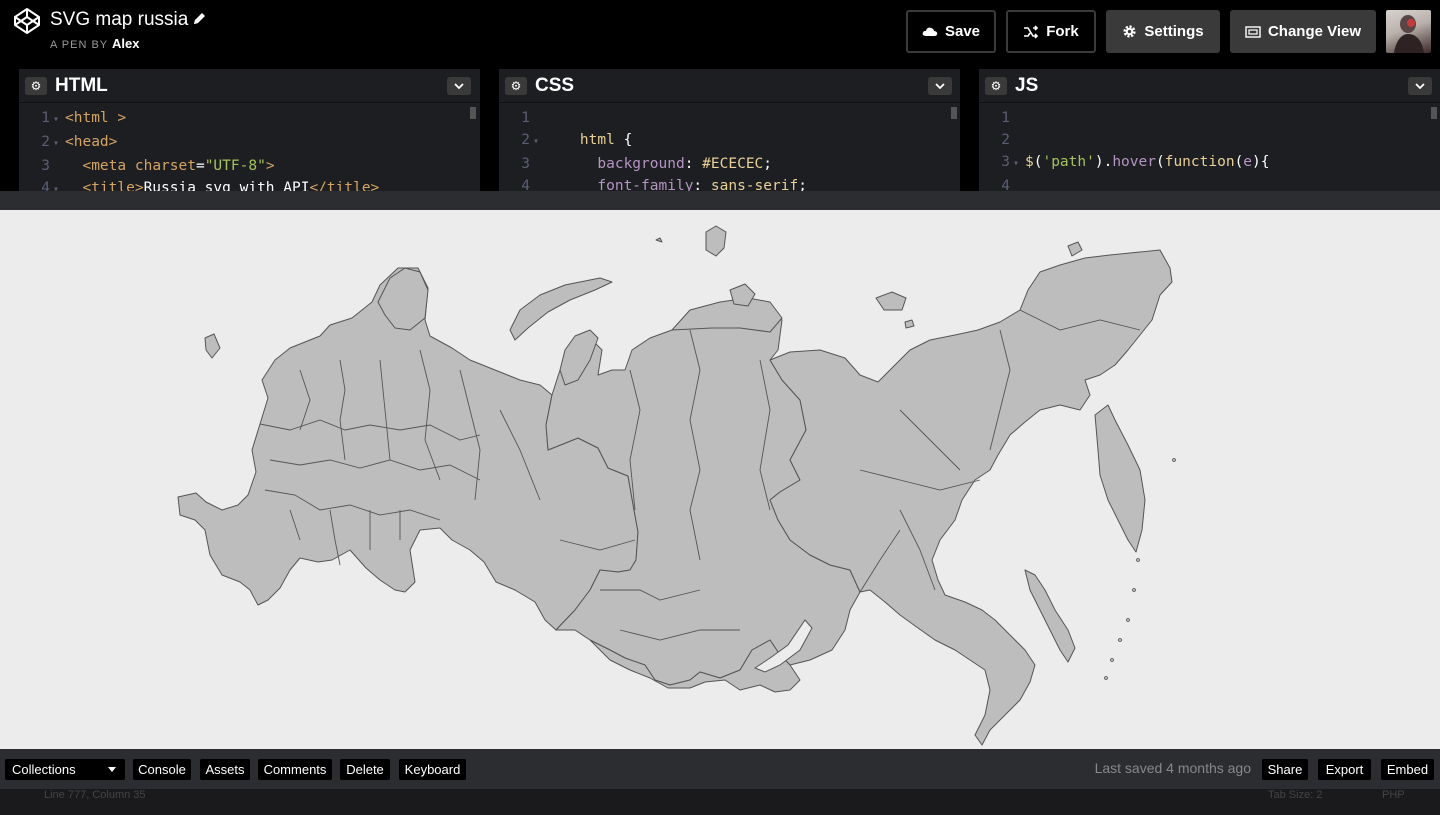  Describe the element at coordinates (199, 19) in the screenshot. I see `pencil-edit-icon` at that location.